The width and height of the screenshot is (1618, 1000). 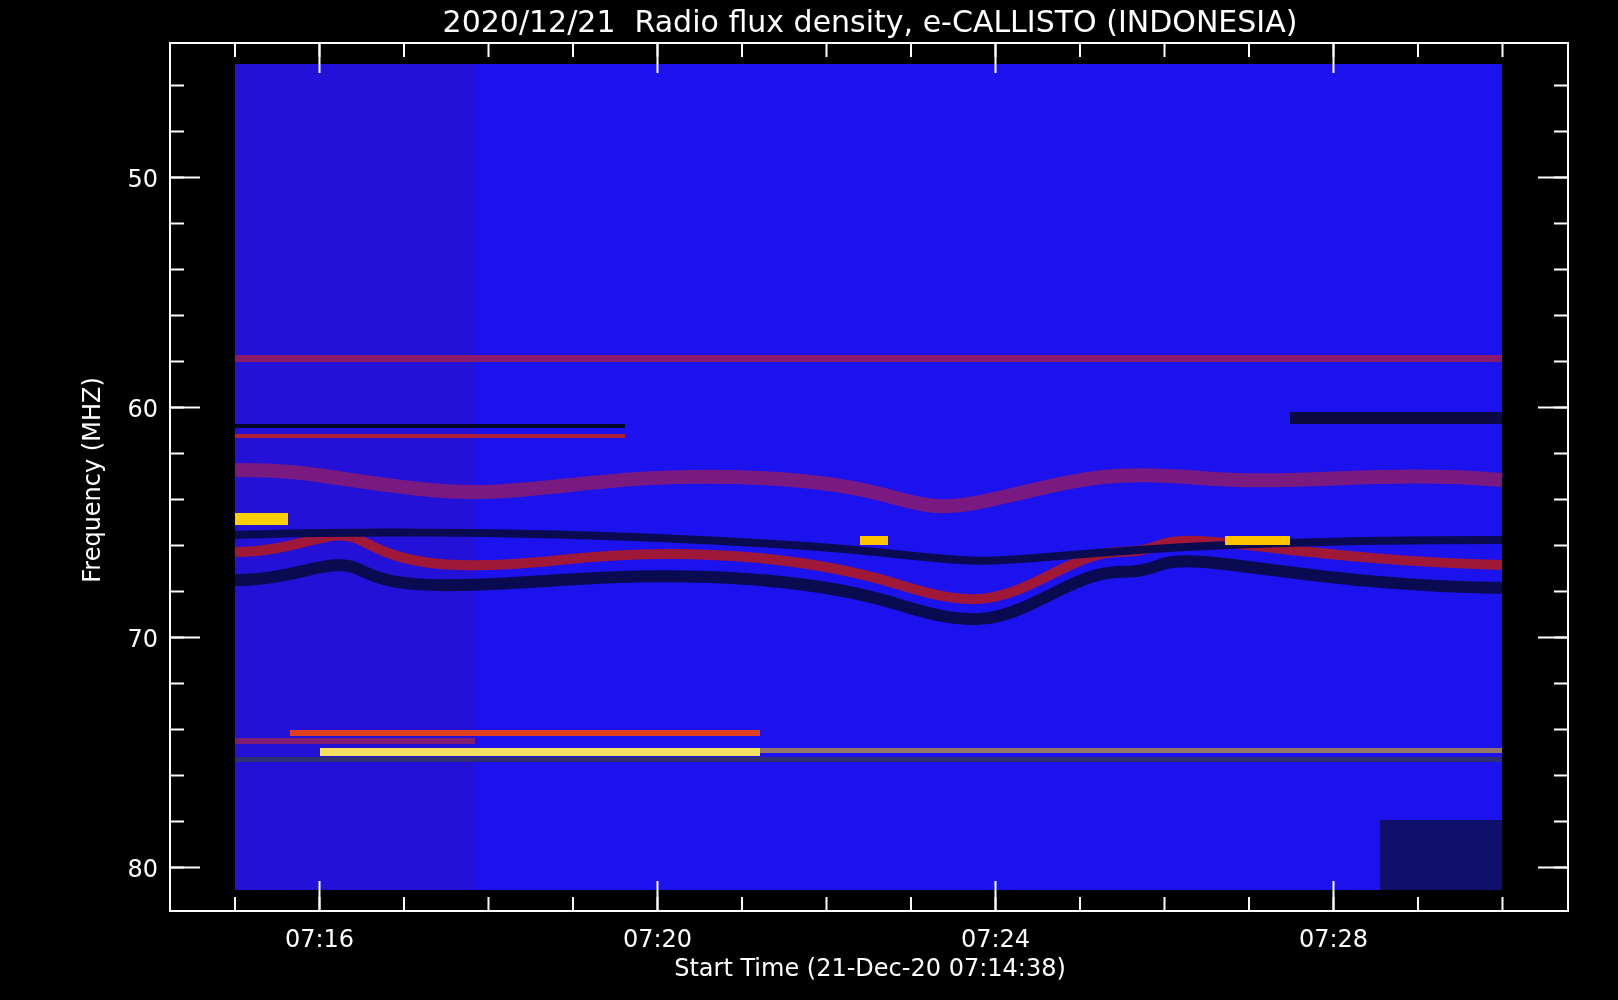 What do you see at coordinates (142, 638) in the screenshot?
I see `y-tick-label: 70` at bounding box center [142, 638].